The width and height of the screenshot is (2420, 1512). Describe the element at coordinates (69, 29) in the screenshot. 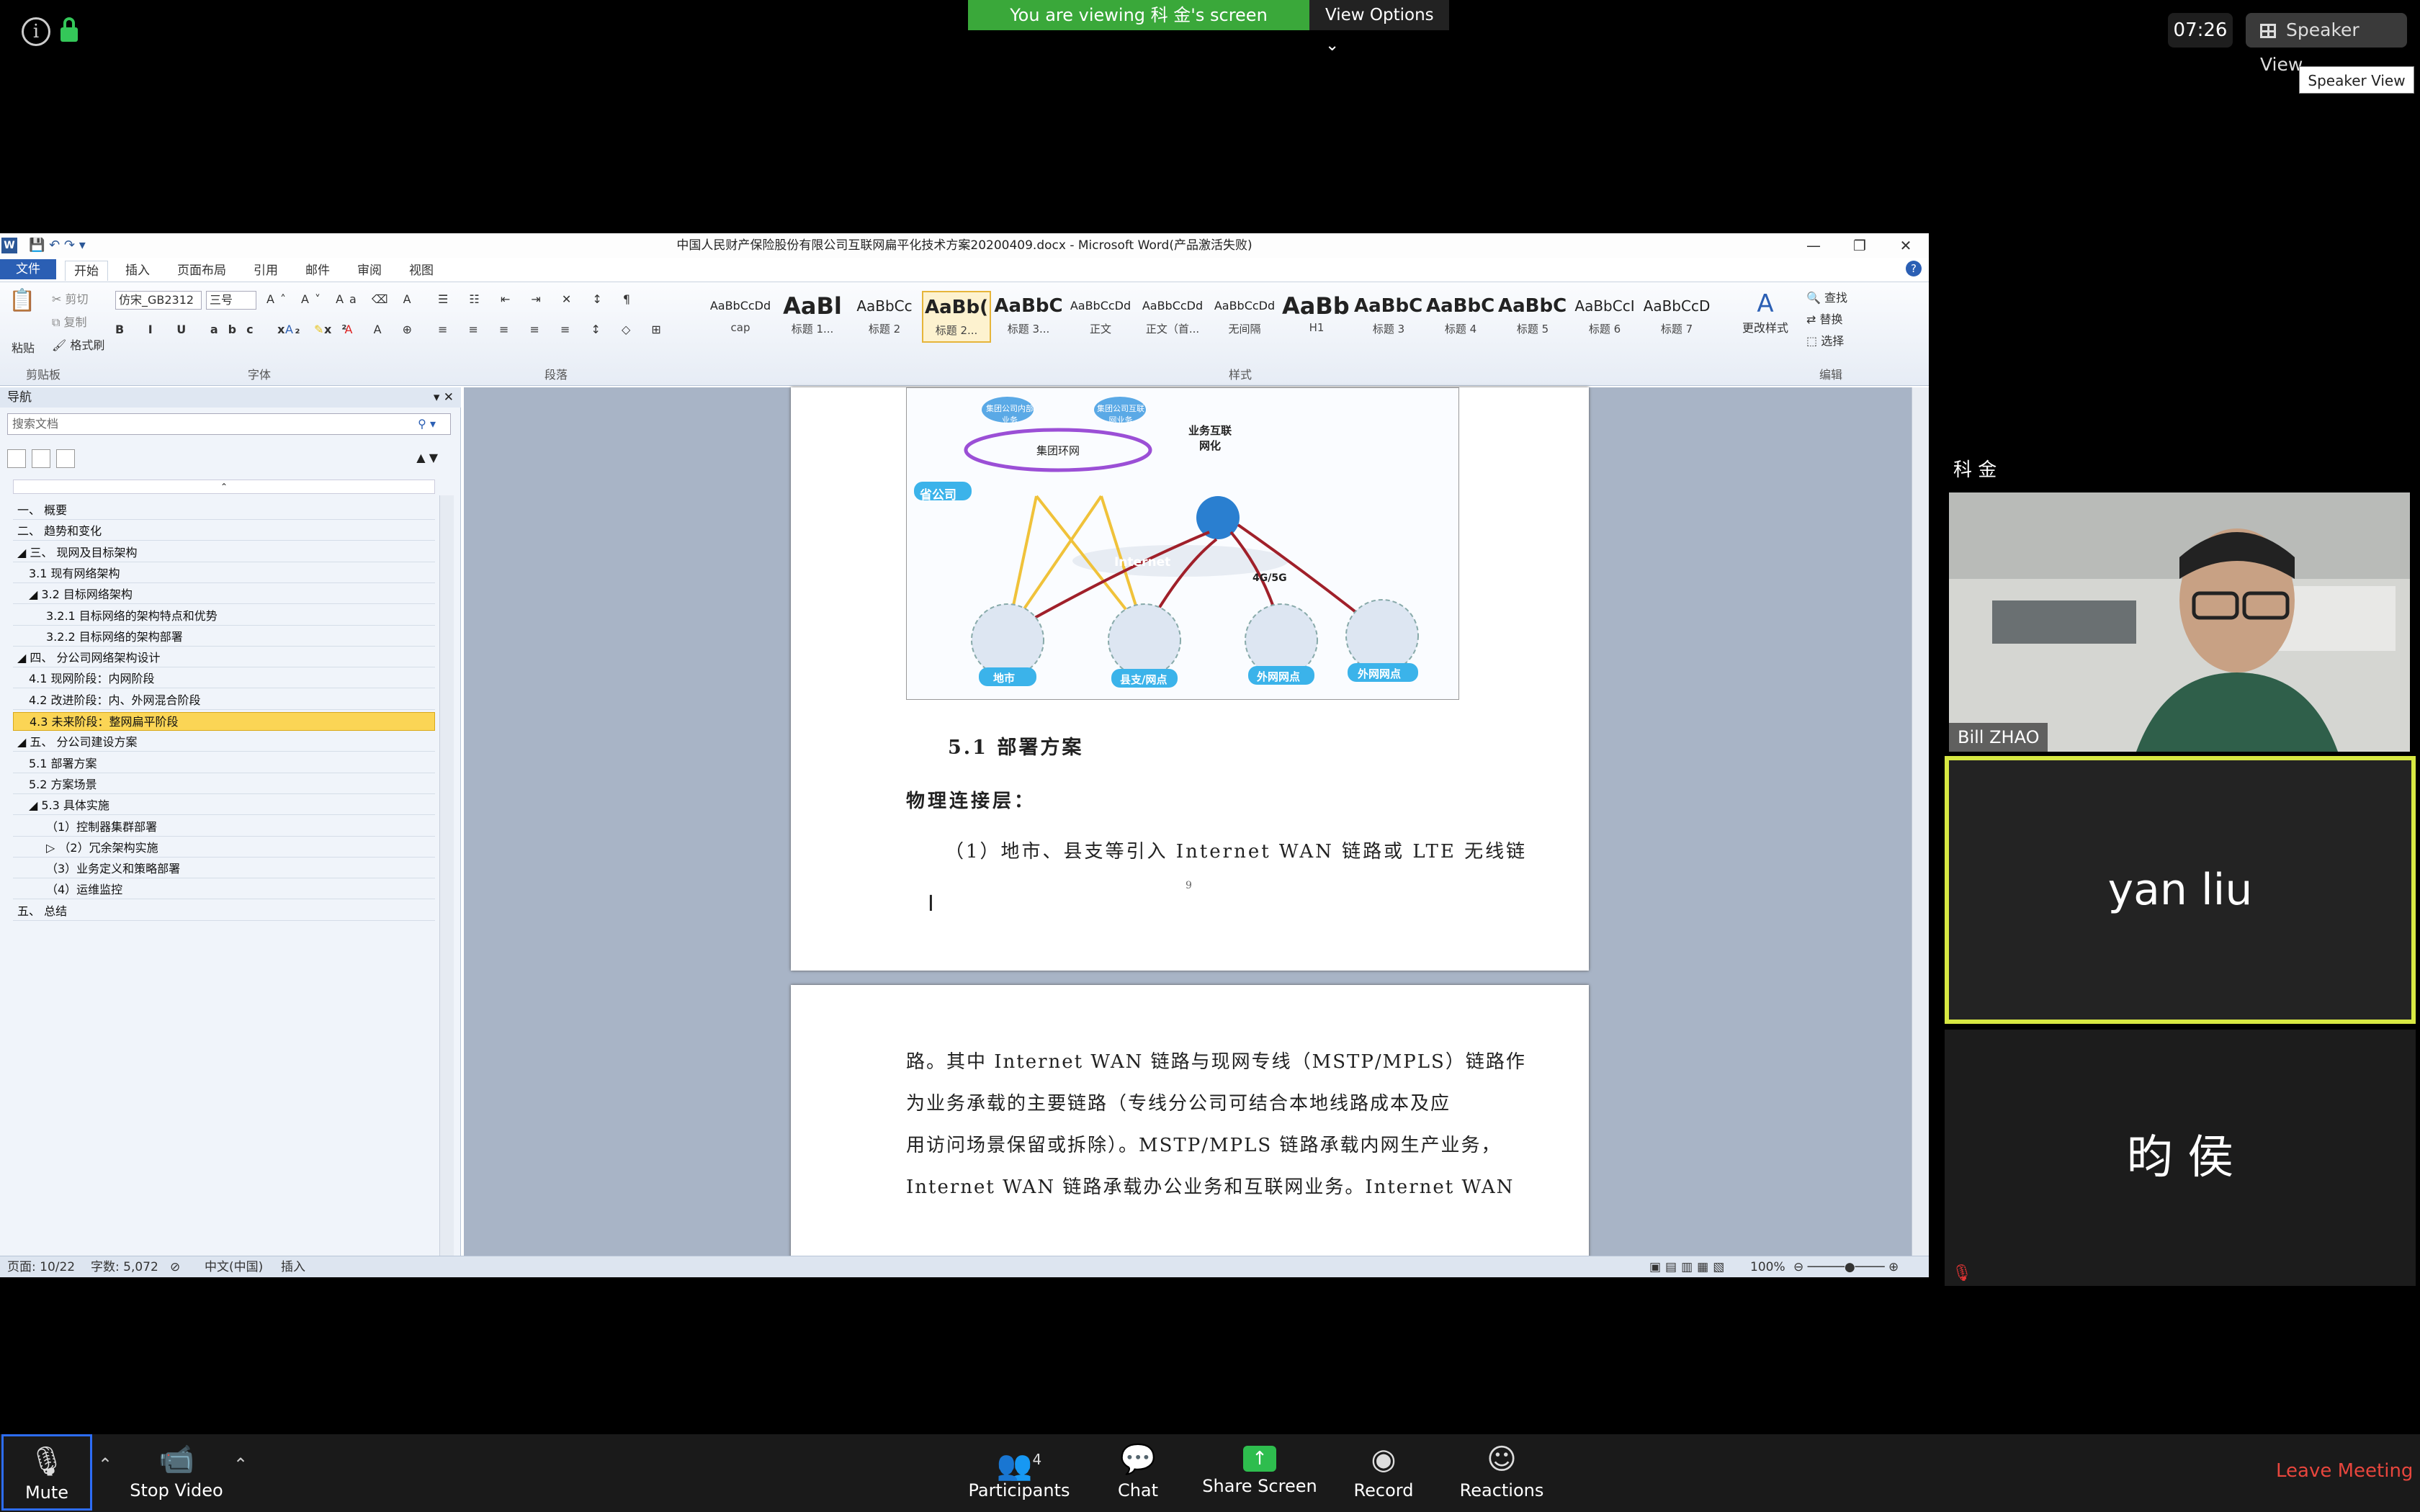

I see `encryption-lock-icon` at that location.